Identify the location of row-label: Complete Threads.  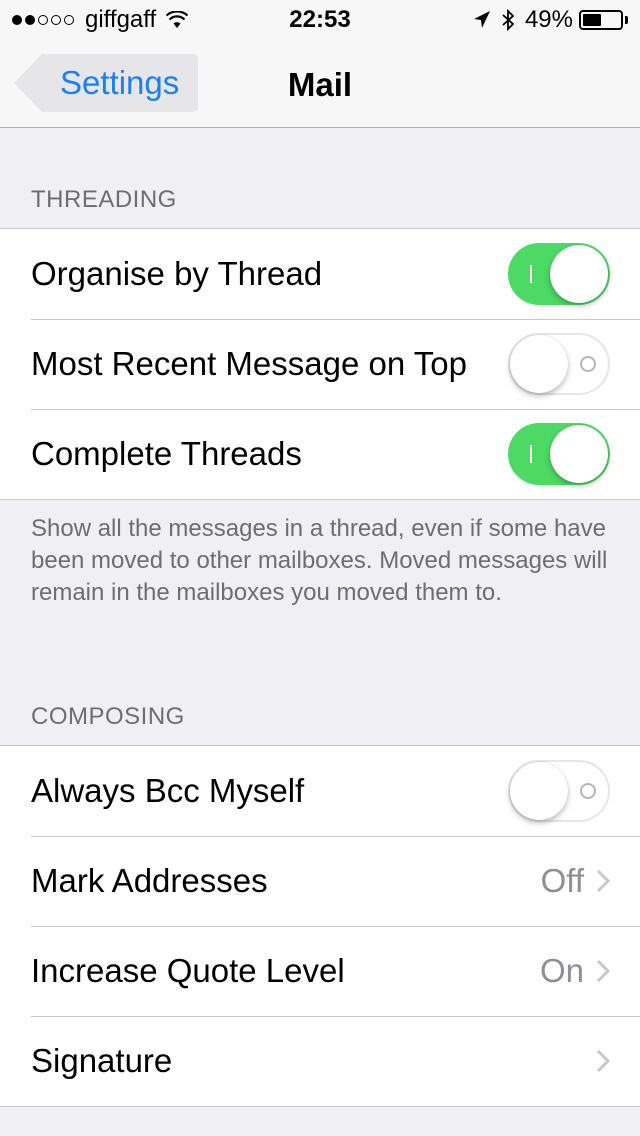
(166, 453).